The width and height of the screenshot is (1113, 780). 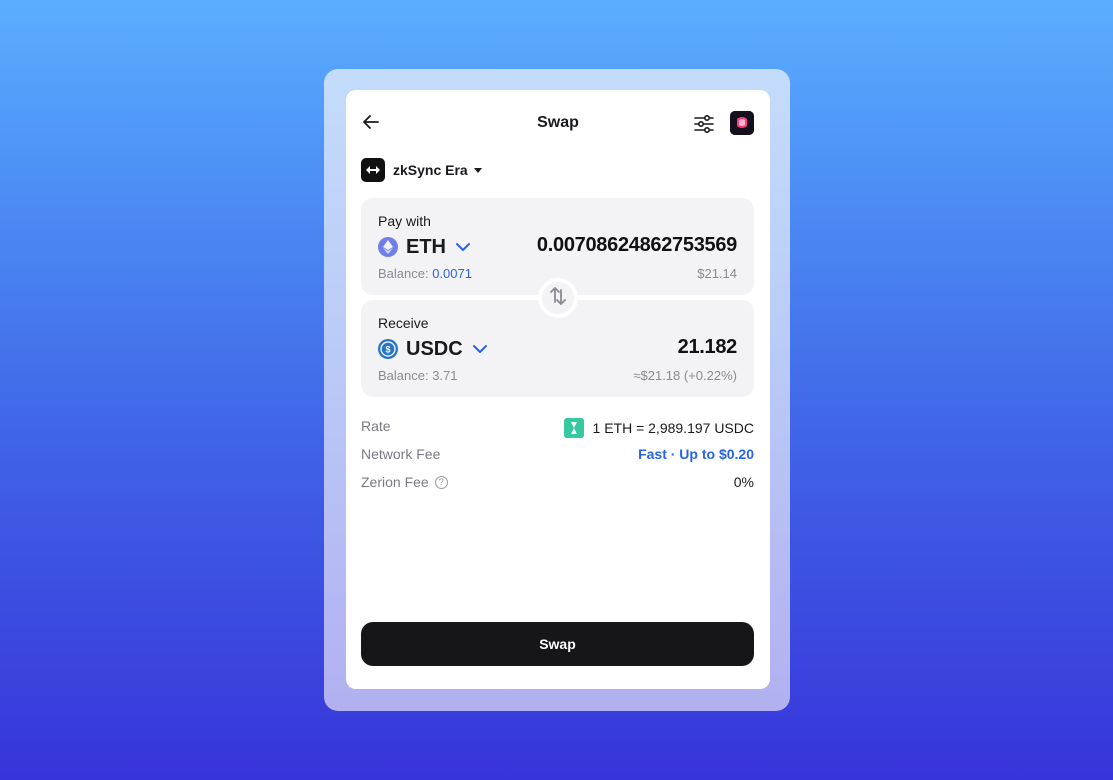 I want to click on receive-fiat-value: ≈$21.18 (+0.22%), so click(x=685, y=375).